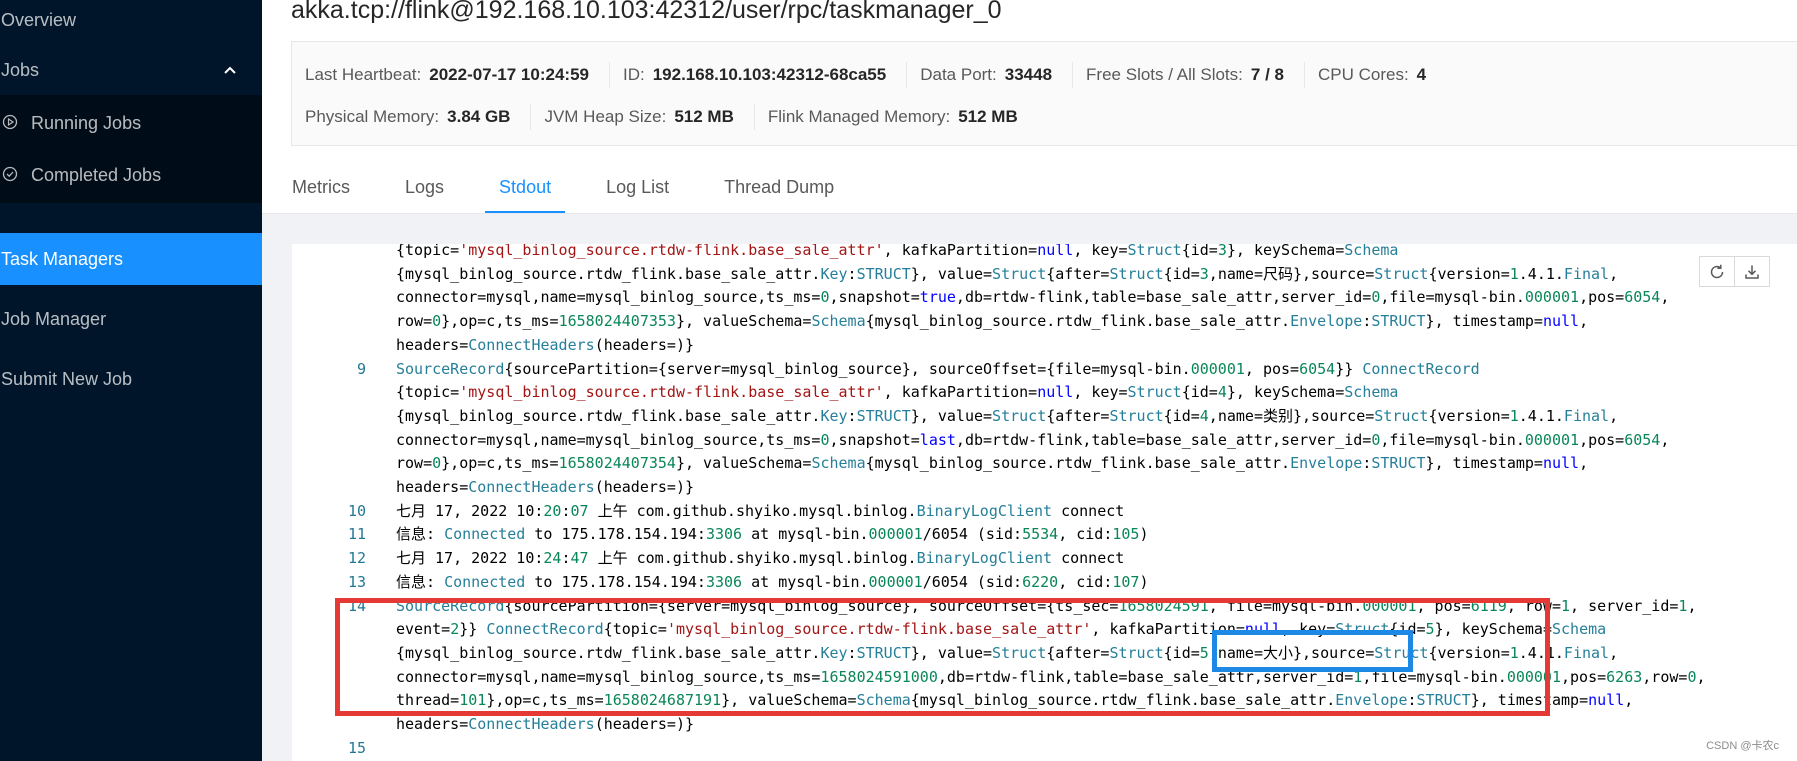 This screenshot has height=761, width=1797. Describe the element at coordinates (20, 70) in the screenshot. I see `sidebar-item-label: Jobs` at that location.